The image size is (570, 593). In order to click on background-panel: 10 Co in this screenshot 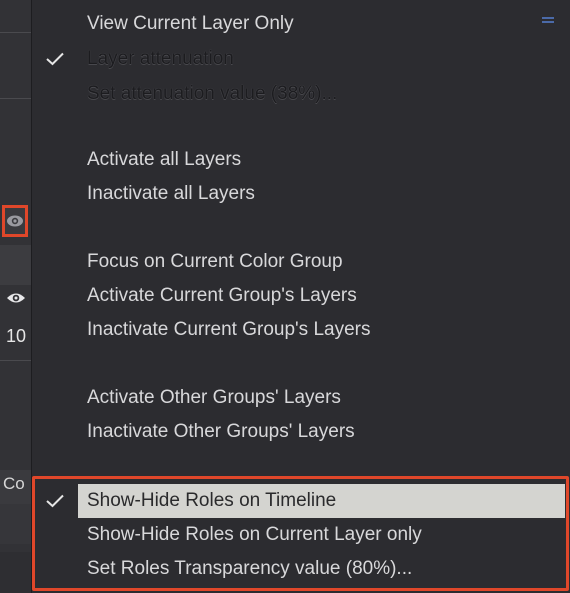, I will do `click(15, 296)`.